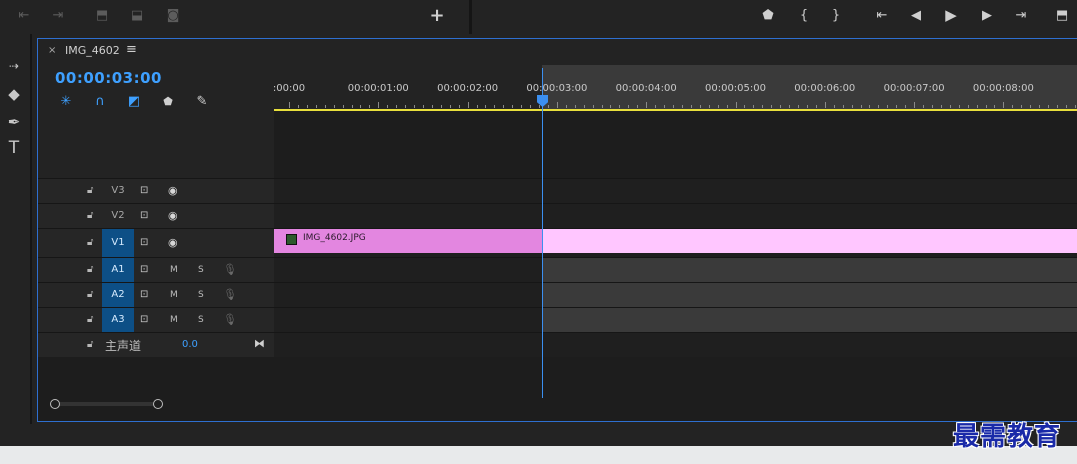  What do you see at coordinates (118, 216) in the screenshot?
I see `track-name: V2` at bounding box center [118, 216].